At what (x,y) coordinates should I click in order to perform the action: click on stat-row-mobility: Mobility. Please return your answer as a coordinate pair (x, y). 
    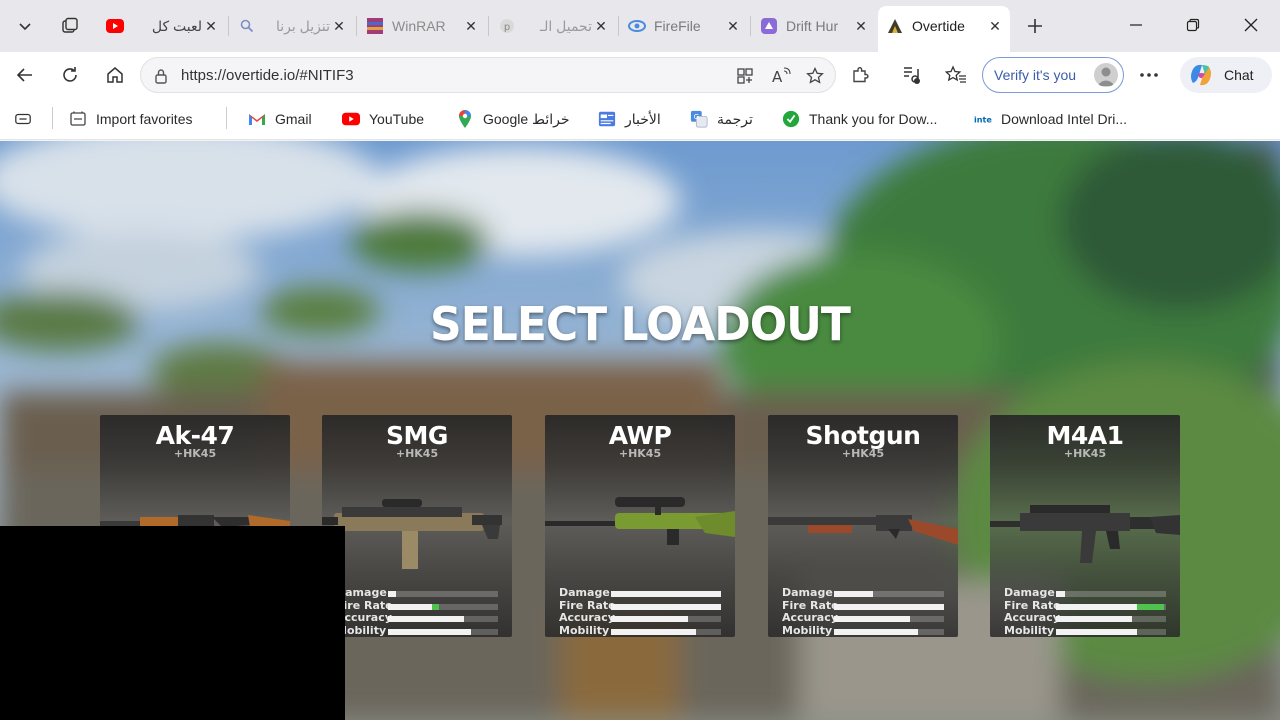
    Looking at the image, I should click on (1085, 630).